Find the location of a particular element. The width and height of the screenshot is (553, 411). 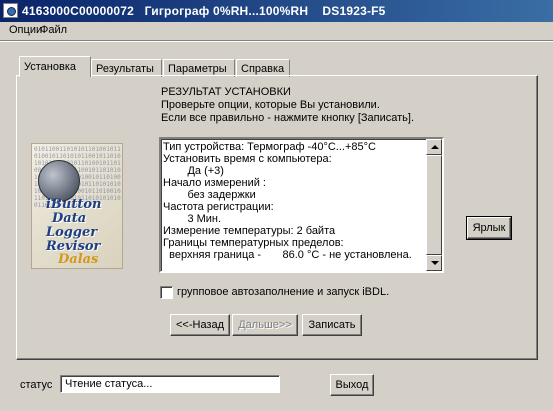

menu-file: Файл is located at coordinates (53, 30).